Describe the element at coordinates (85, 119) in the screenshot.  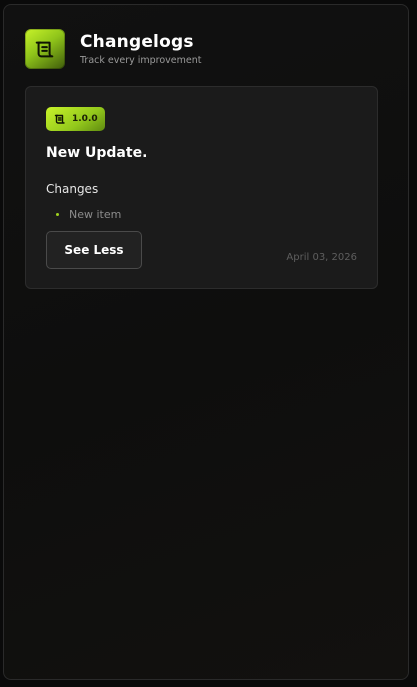
I see `version-number: 1.0.0` at that location.